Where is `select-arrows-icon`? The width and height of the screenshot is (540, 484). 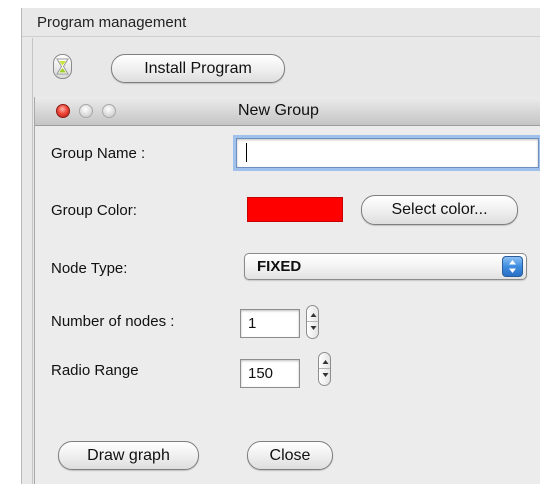
select-arrows-icon is located at coordinates (512, 266).